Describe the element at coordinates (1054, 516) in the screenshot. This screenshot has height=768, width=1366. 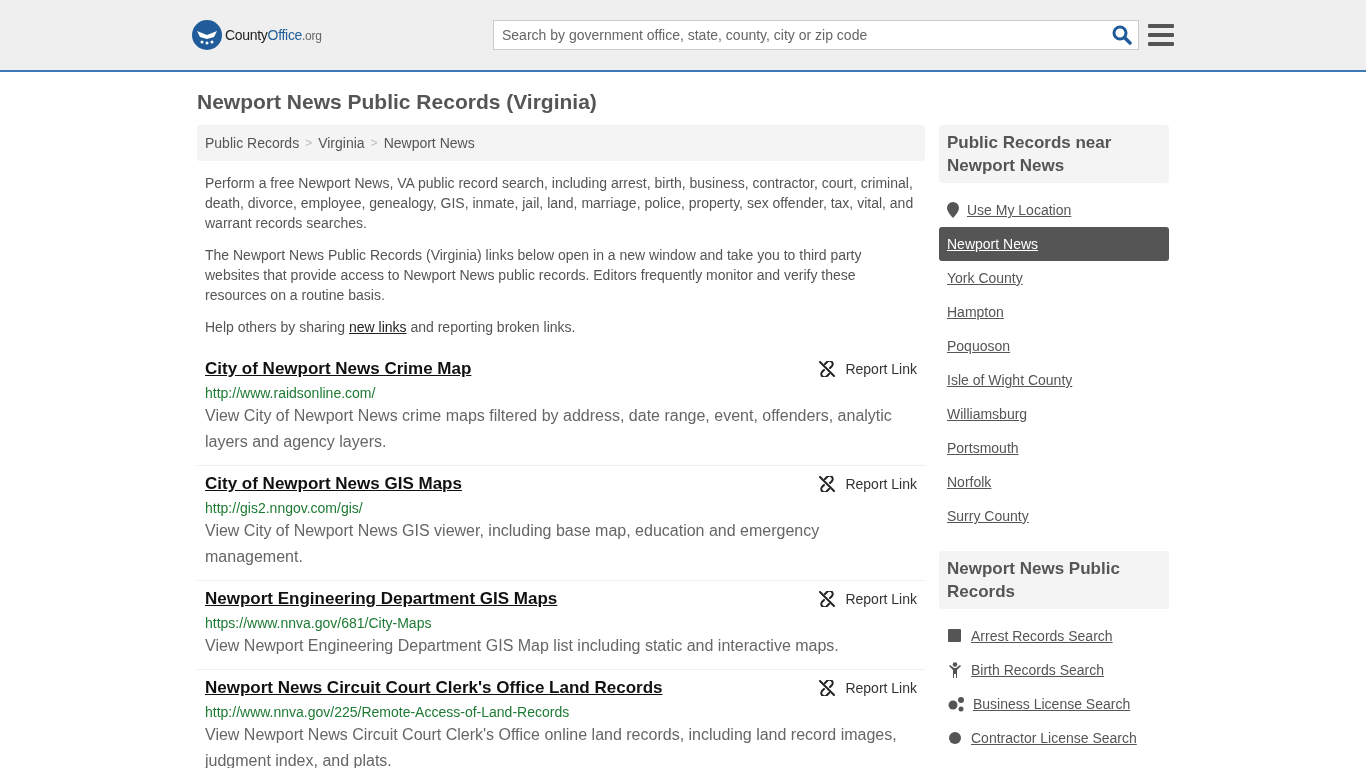
I see `nearby-place-link: Surry County` at that location.